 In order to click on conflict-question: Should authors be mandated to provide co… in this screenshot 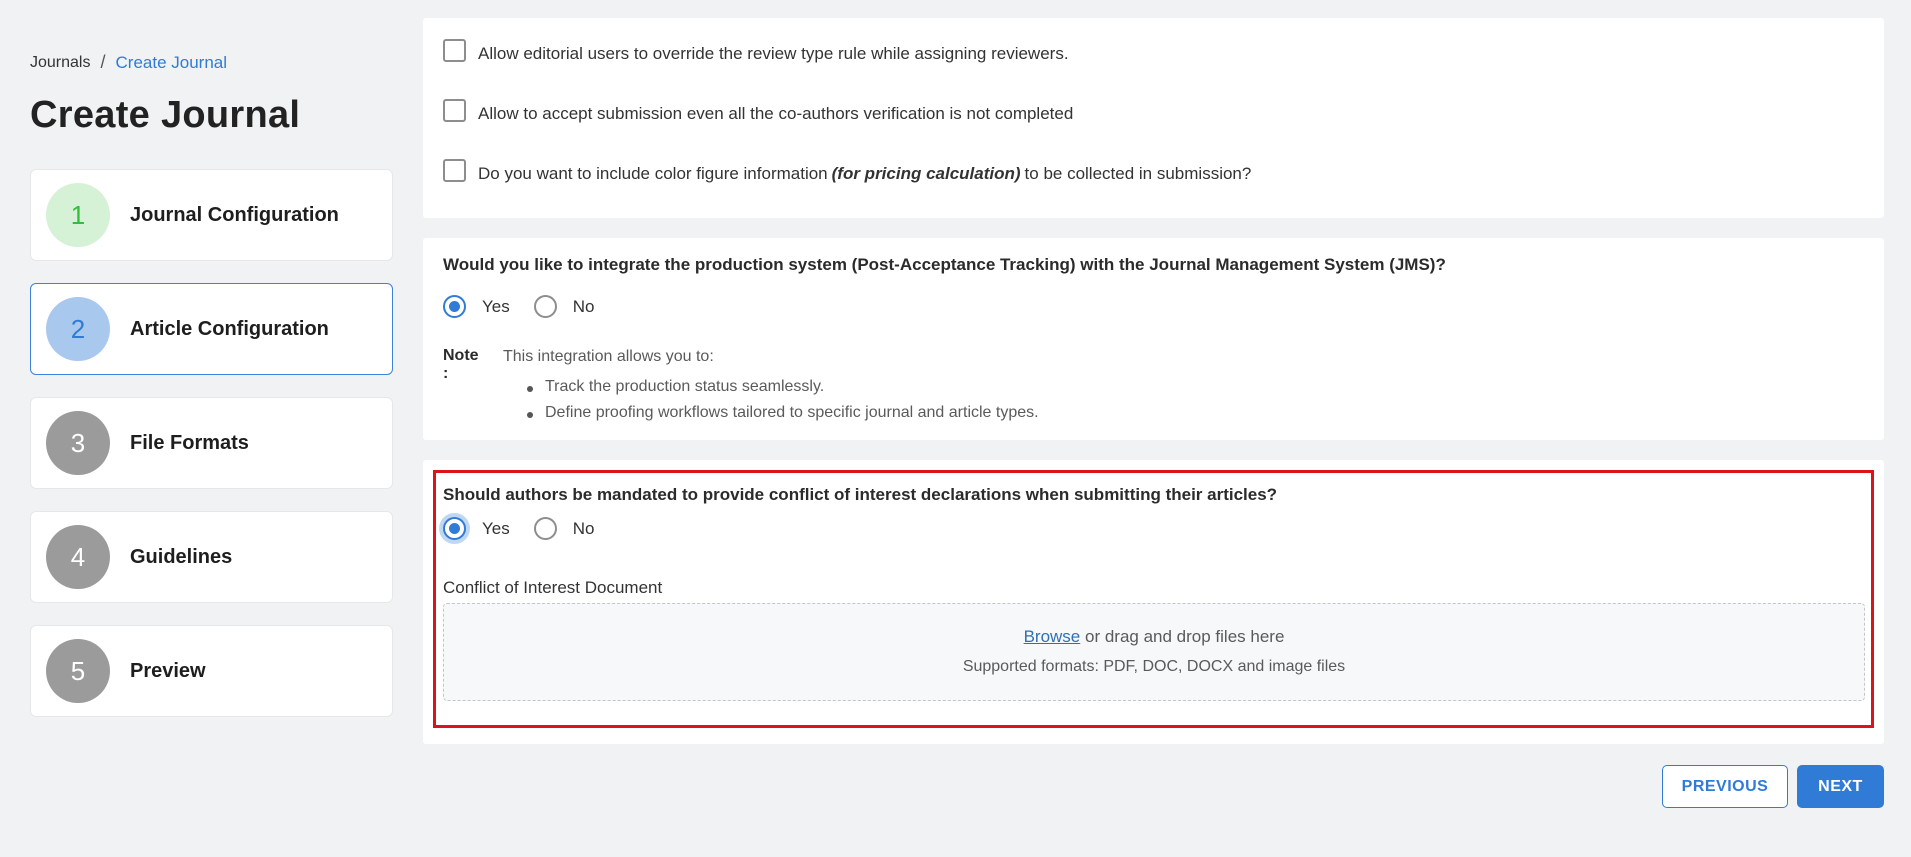, I will do `click(860, 494)`.